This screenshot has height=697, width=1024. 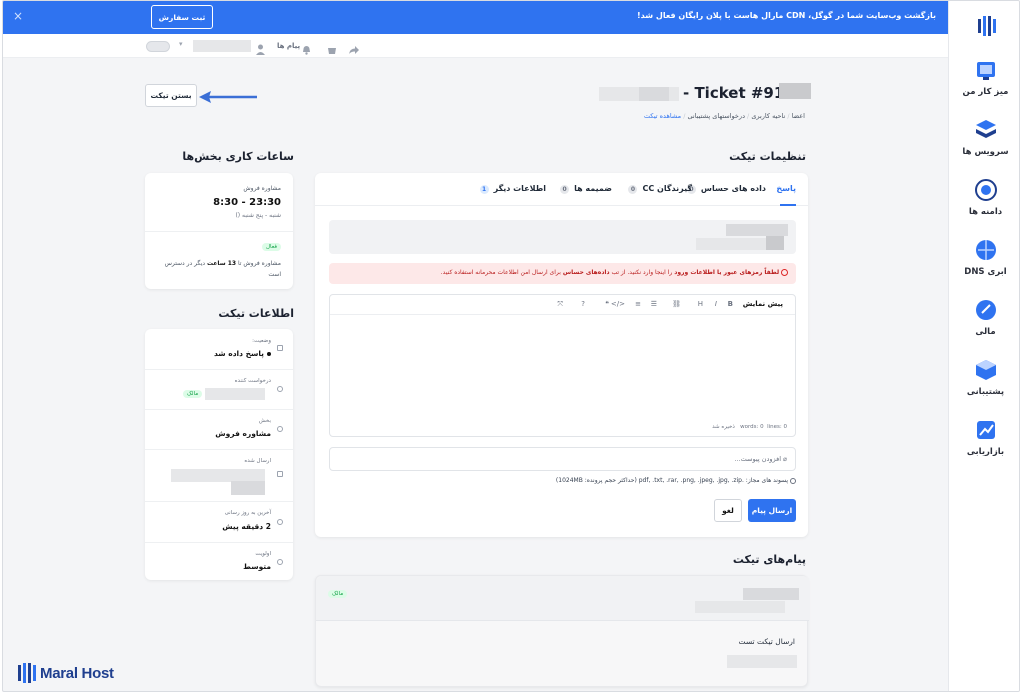 What do you see at coordinates (182, 17) in the screenshot?
I see `order-button: ثبت سفارش` at bounding box center [182, 17].